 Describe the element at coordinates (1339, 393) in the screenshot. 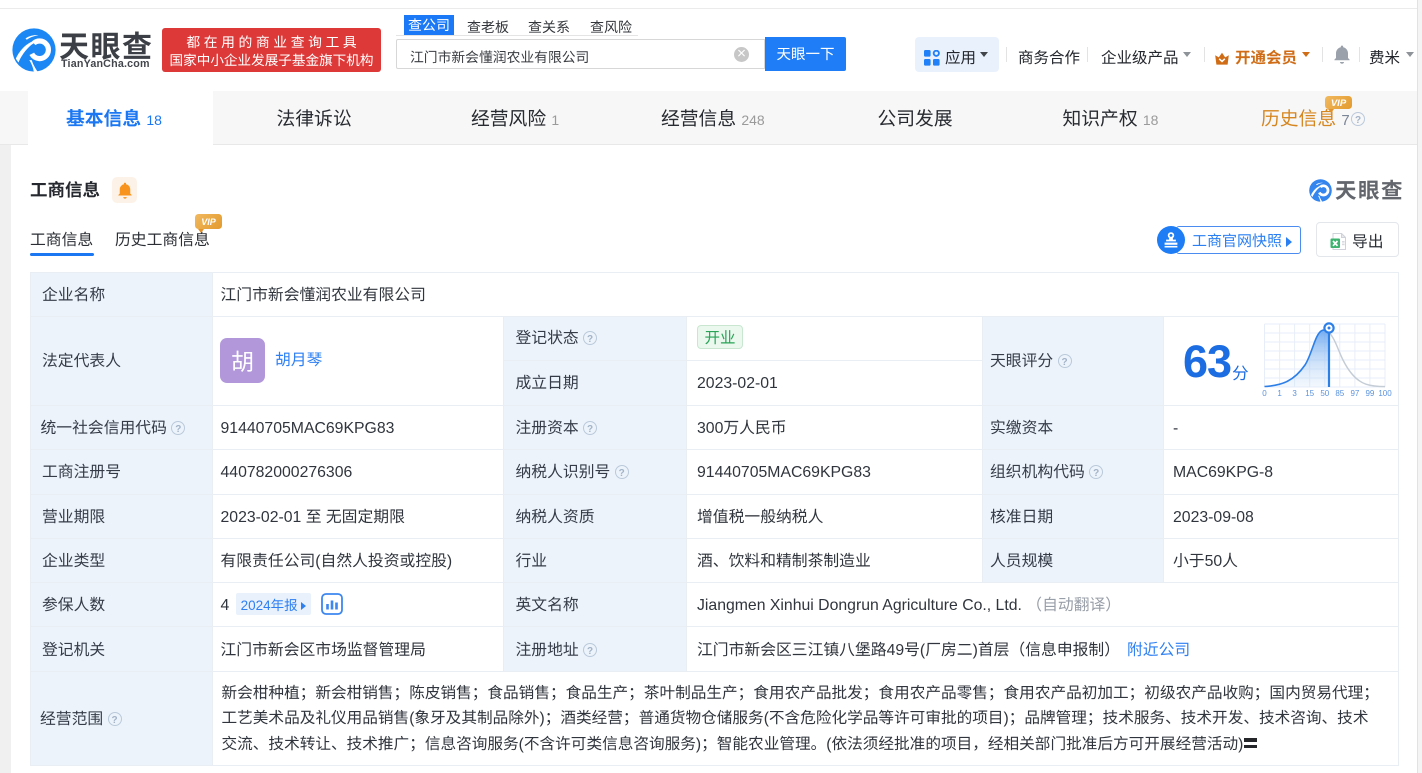

I see `svg-text: 85` at that location.